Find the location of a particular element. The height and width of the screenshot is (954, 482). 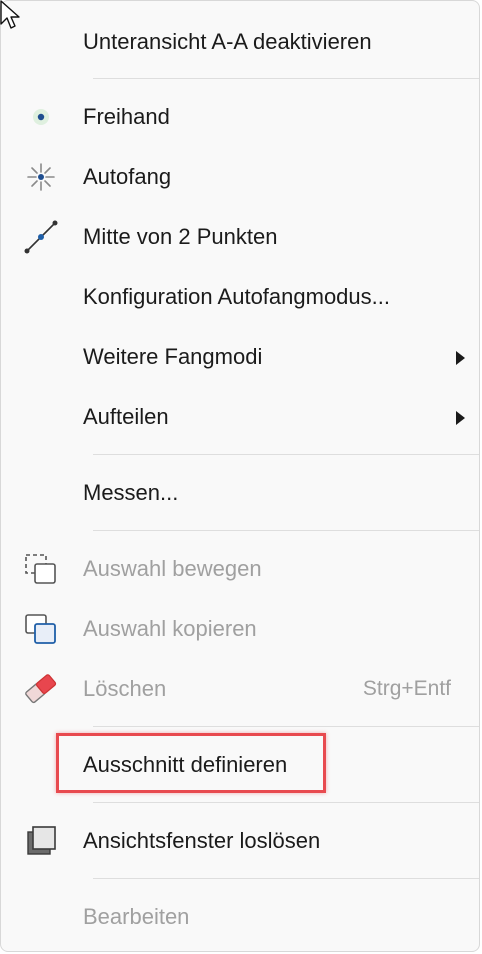

menu-item-freihand: Freihand is located at coordinates (240, 117).